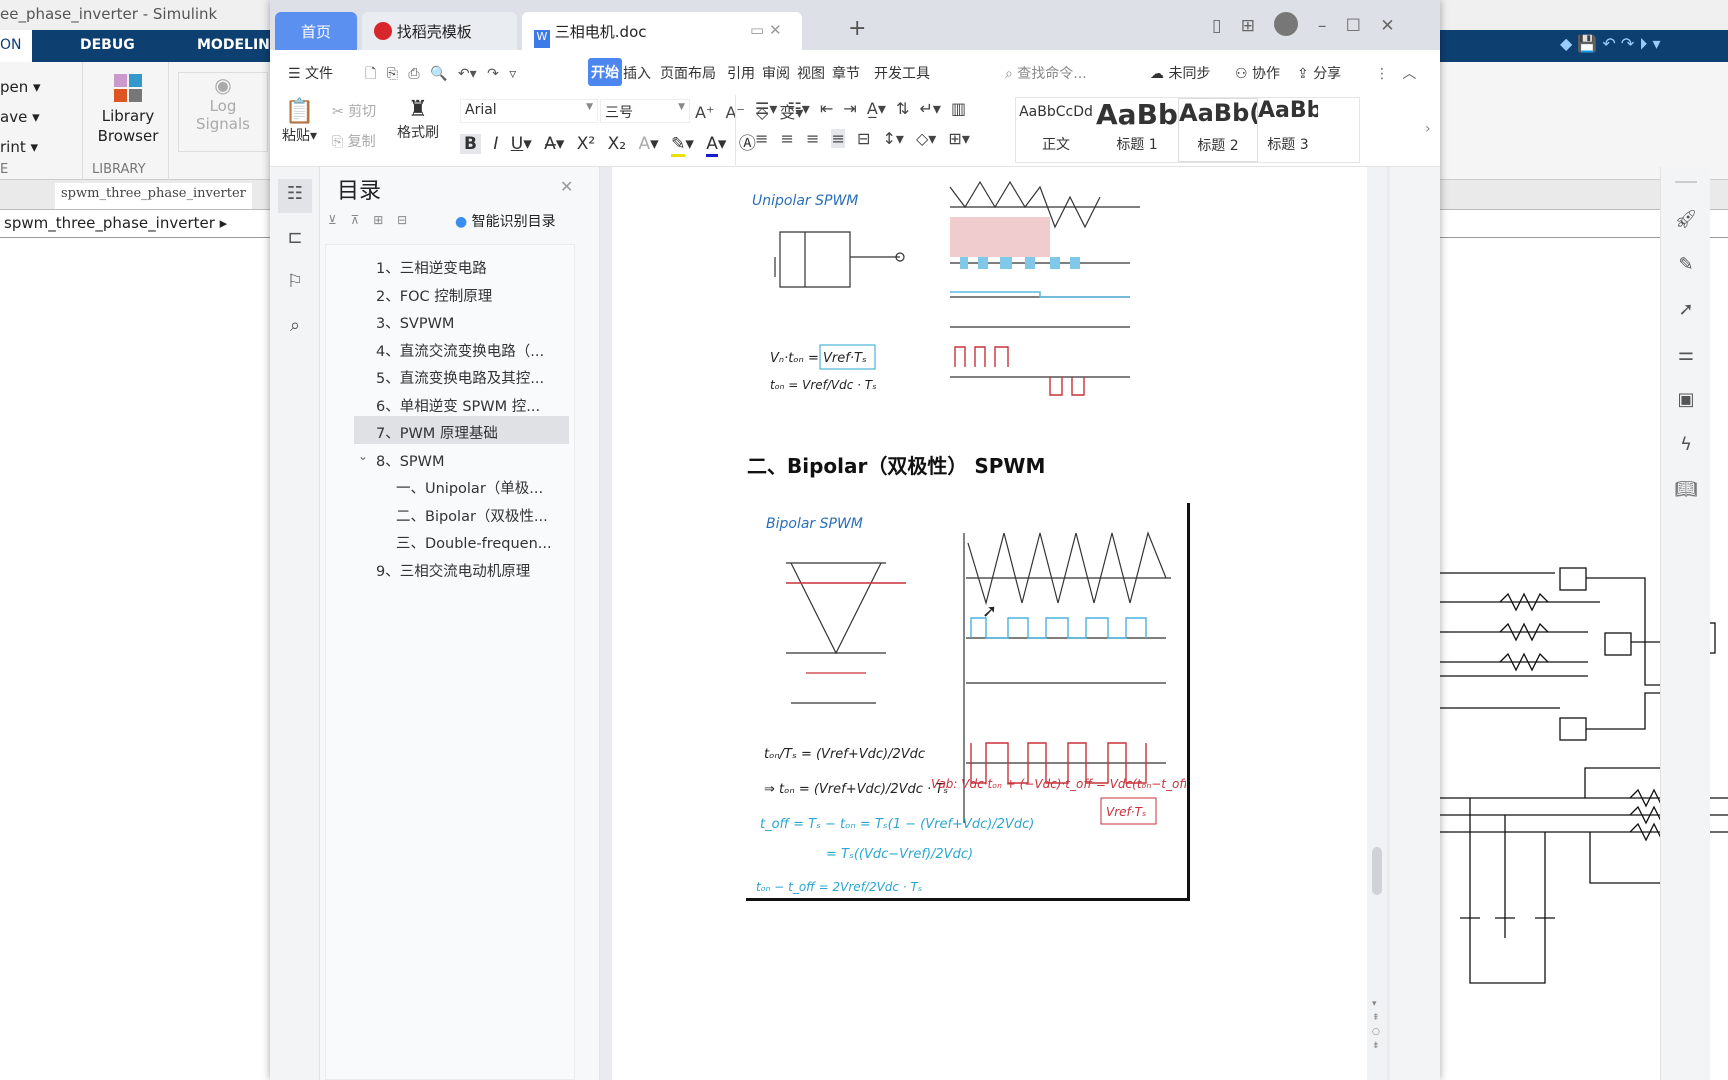 The height and width of the screenshot is (1080, 1728). What do you see at coordinates (1257, 73) in the screenshot?
I see `collab-button: ⚇ 协作` at bounding box center [1257, 73].